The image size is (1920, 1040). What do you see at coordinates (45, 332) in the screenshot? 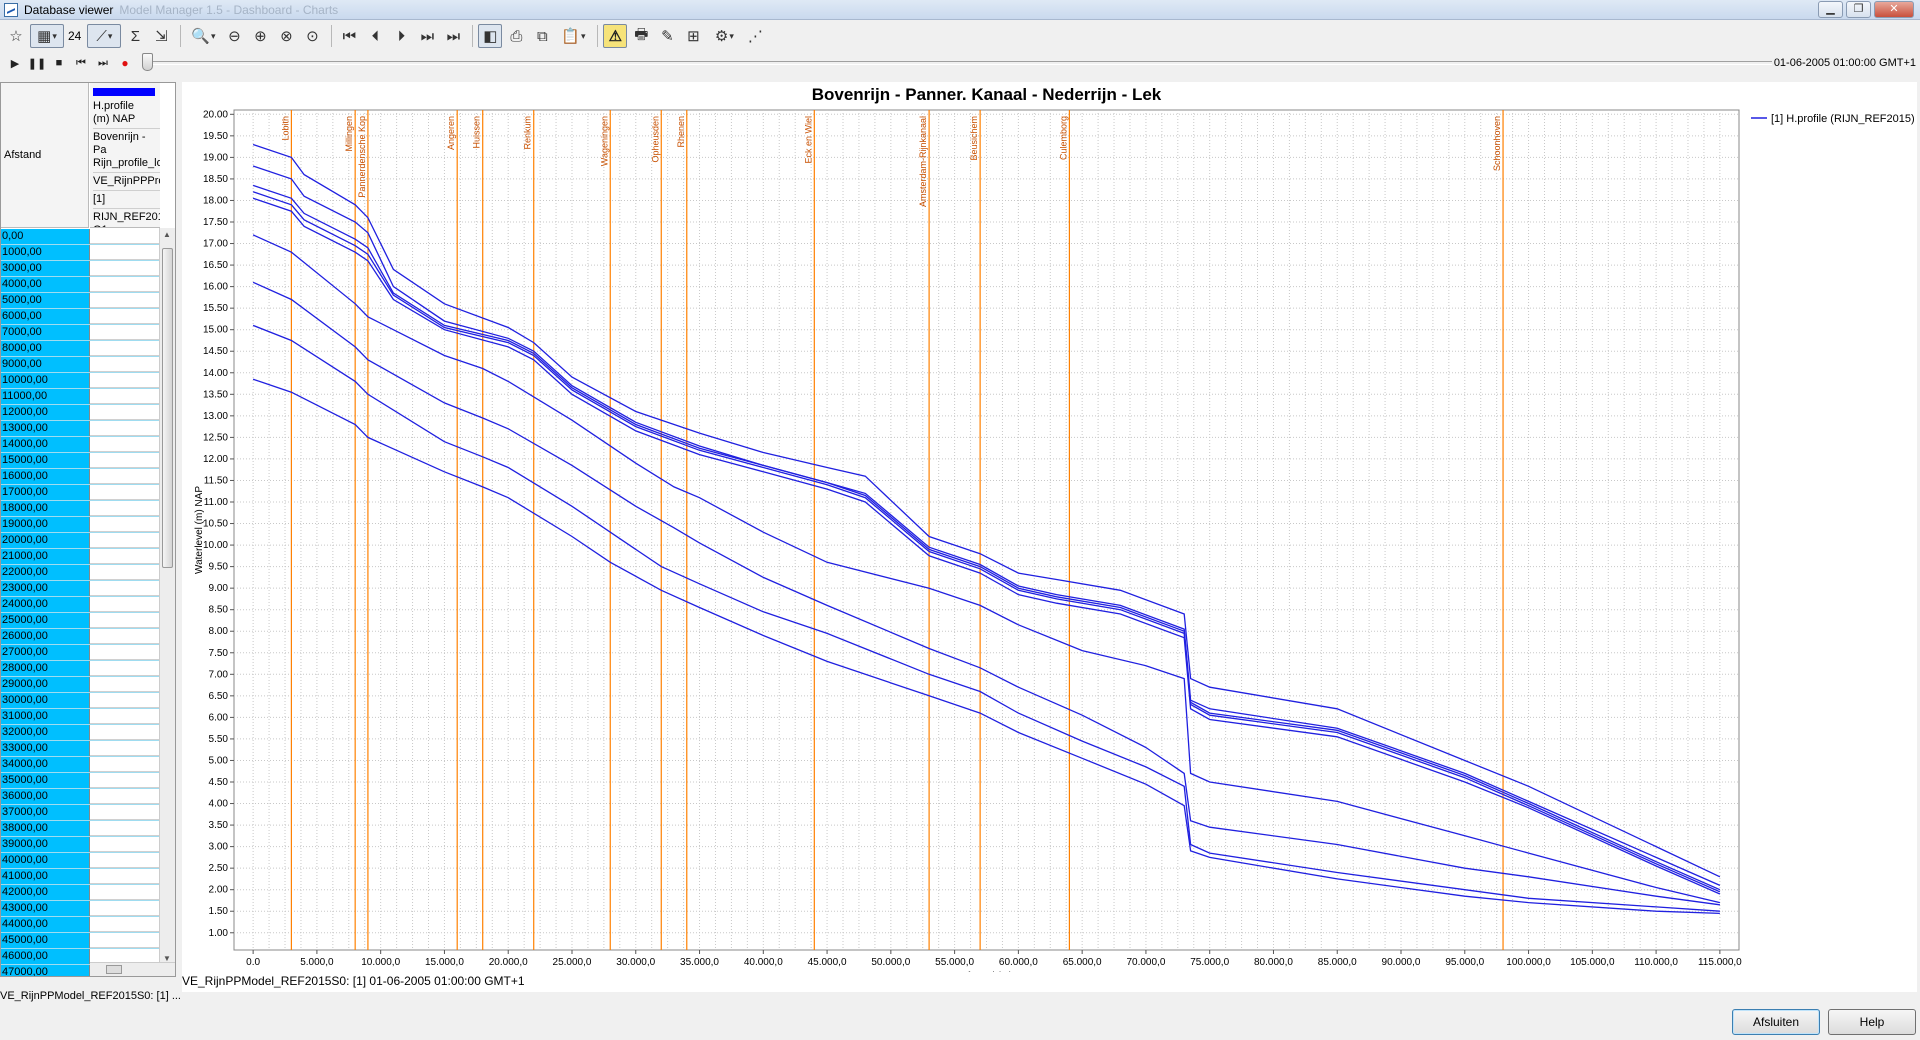
I see `row-header-afstand: 7000,00` at bounding box center [45, 332].